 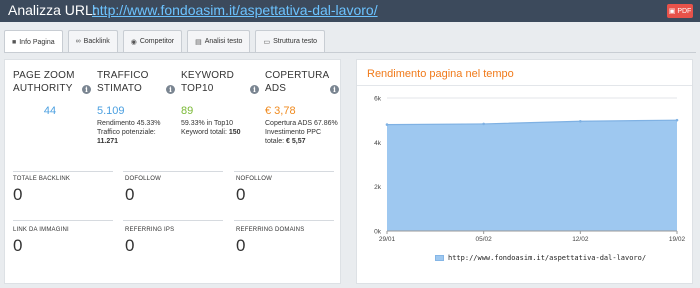 I want to click on counter-totale-backlink: TOTALE BACKLINK 0, so click(x=41, y=190).